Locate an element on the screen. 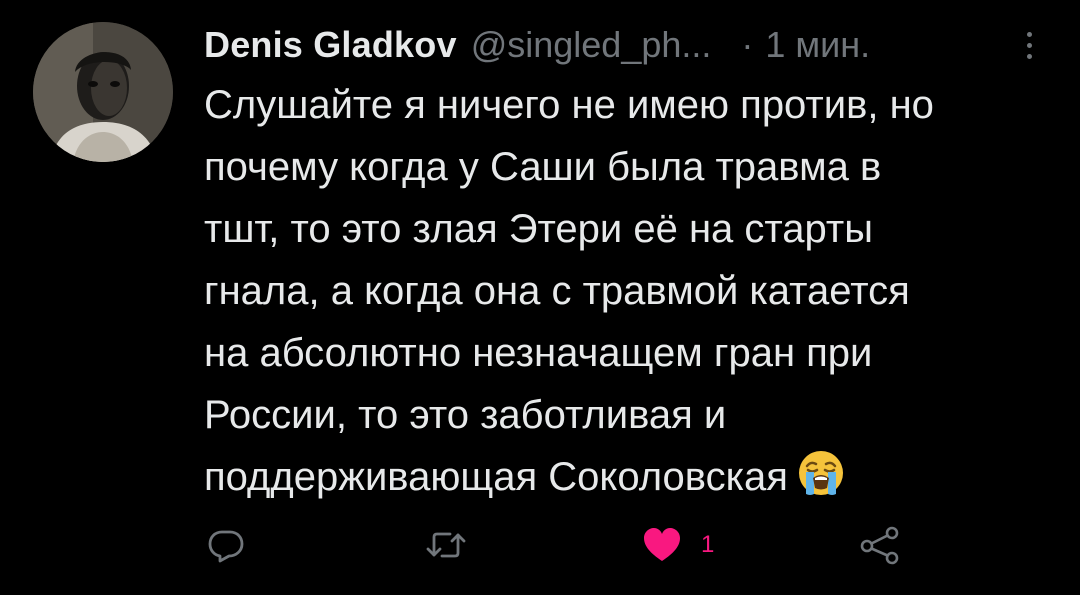 The image size is (1080, 595). retweet-icon is located at coordinates (446, 545).